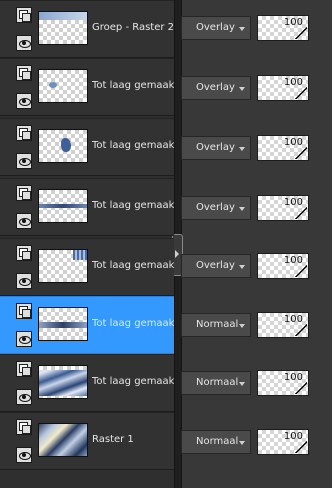 The image size is (332, 488). Describe the element at coordinates (113, 439) in the screenshot. I see `layer-name: Raster 1` at that location.